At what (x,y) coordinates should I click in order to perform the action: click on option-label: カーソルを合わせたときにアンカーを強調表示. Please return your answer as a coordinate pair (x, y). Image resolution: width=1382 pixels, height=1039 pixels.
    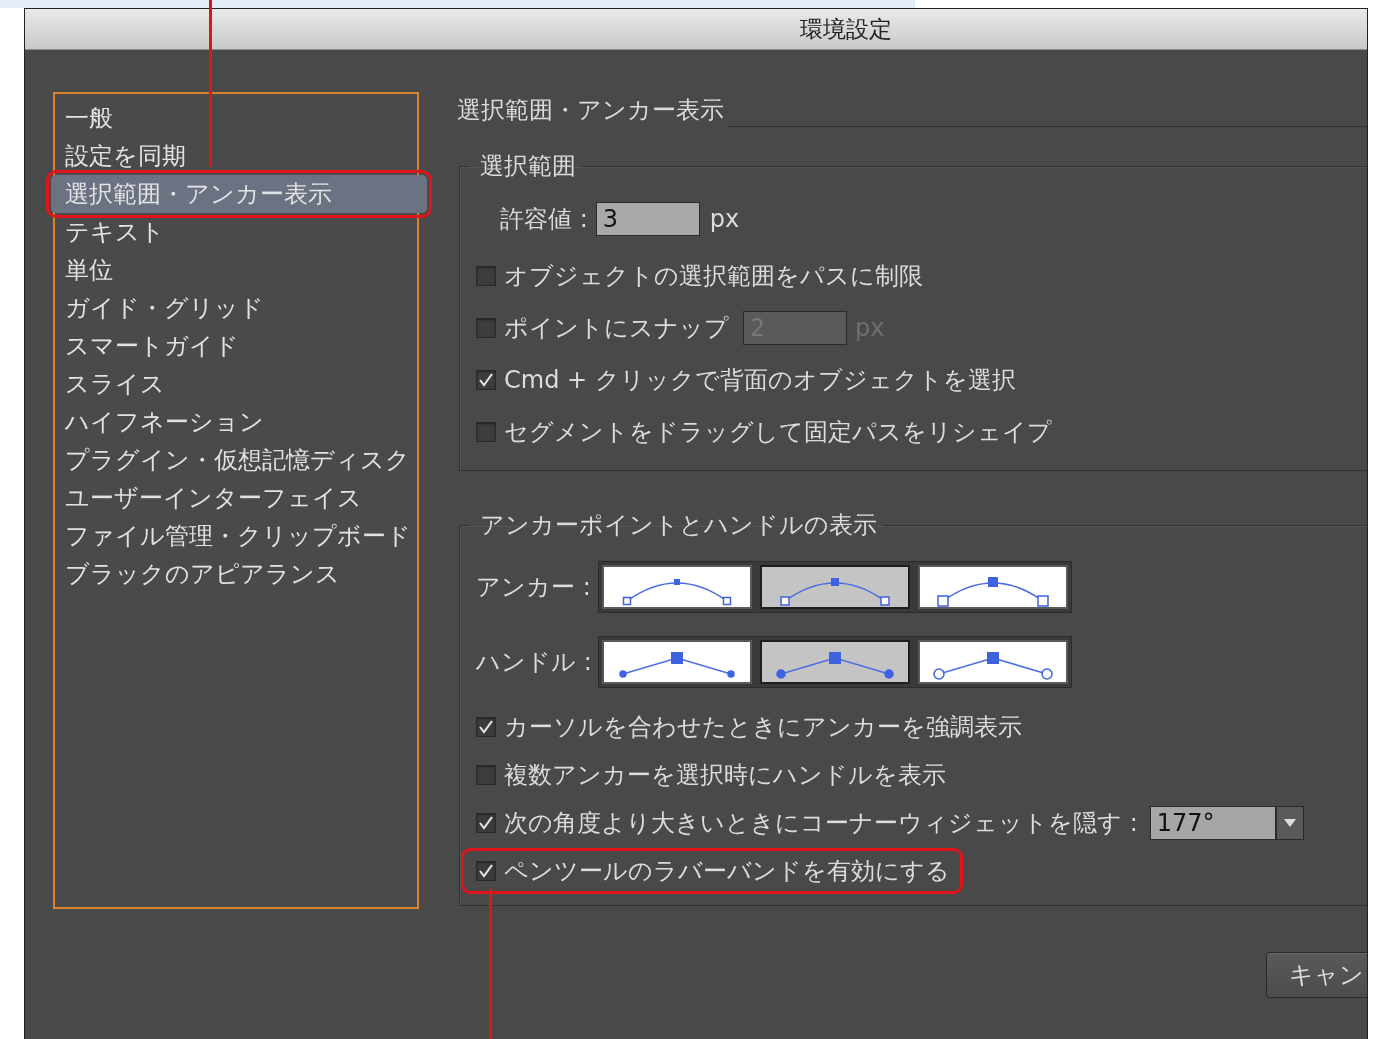
    Looking at the image, I should click on (763, 727).